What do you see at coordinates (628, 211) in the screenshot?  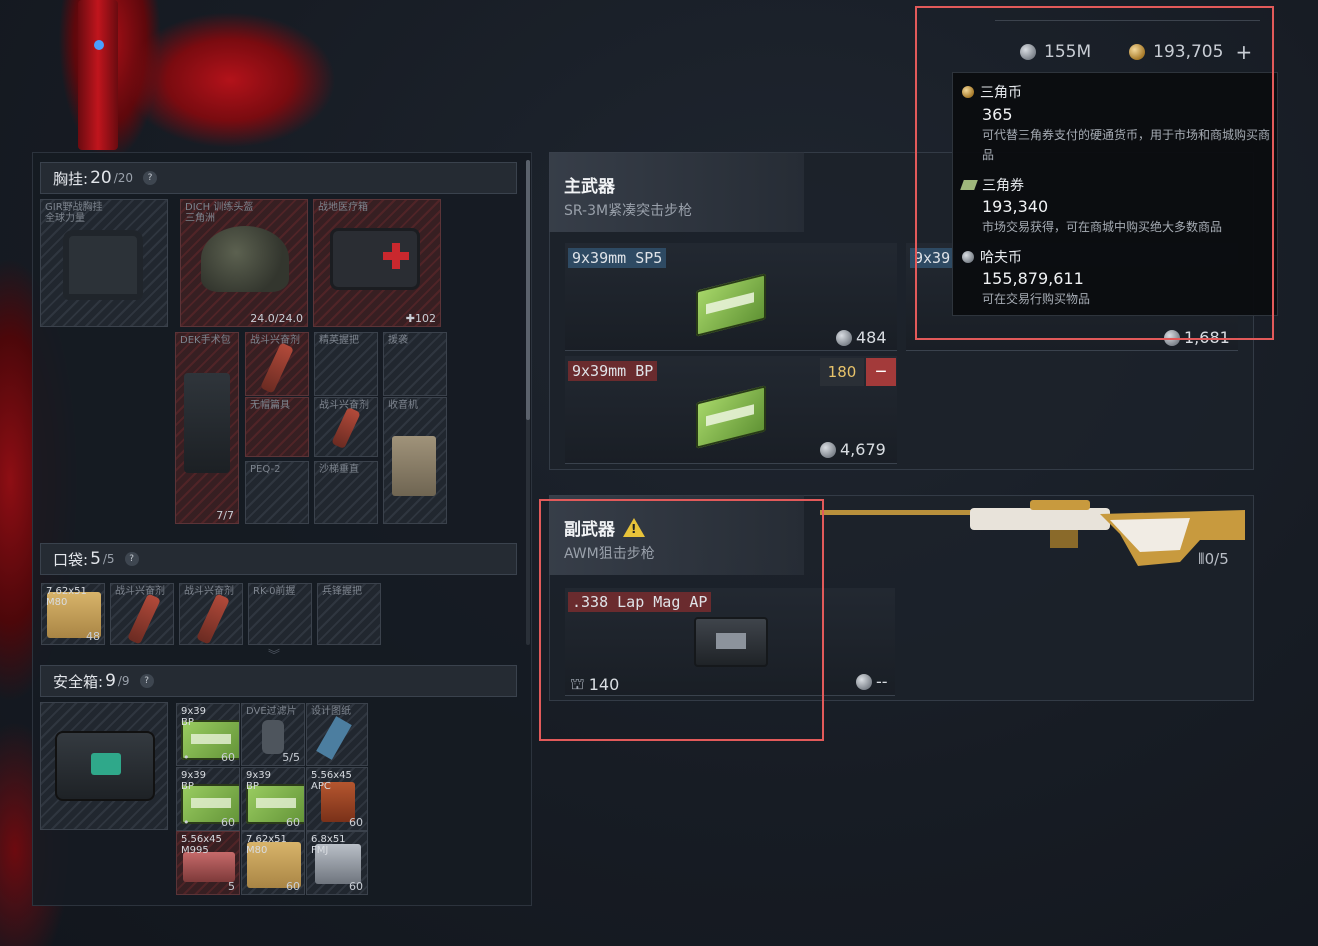 I see `main-weapon-name: SR-3M紧凑突击步枪` at bounding box center [628, 211].